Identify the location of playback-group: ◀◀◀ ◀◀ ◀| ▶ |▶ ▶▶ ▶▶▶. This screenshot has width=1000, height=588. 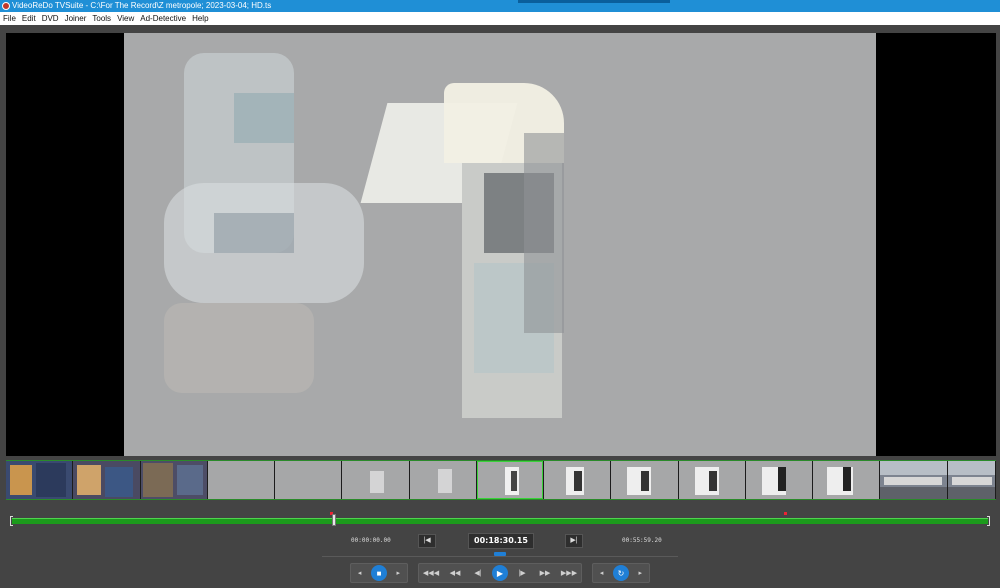
(500, 573).